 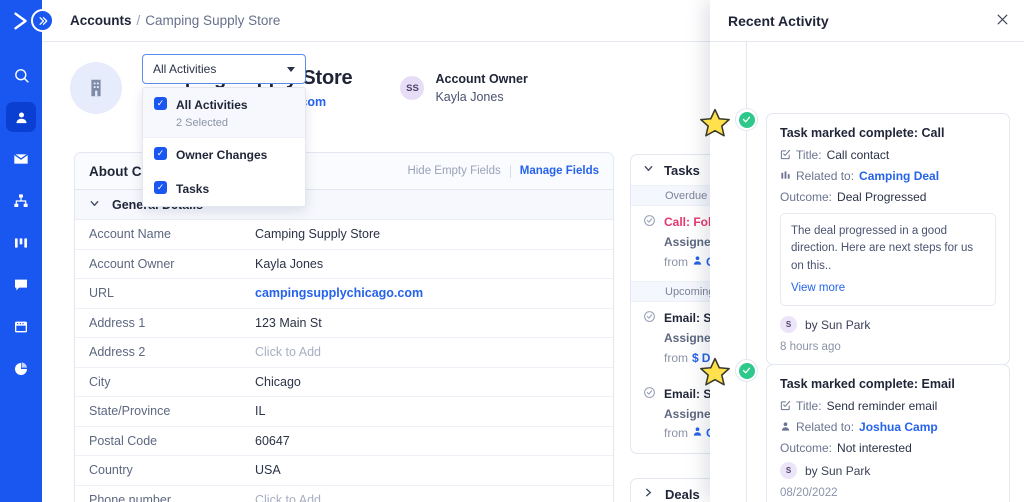 I want to click on activity-filter-option-label: All Activities, so click(x=212, y=105).